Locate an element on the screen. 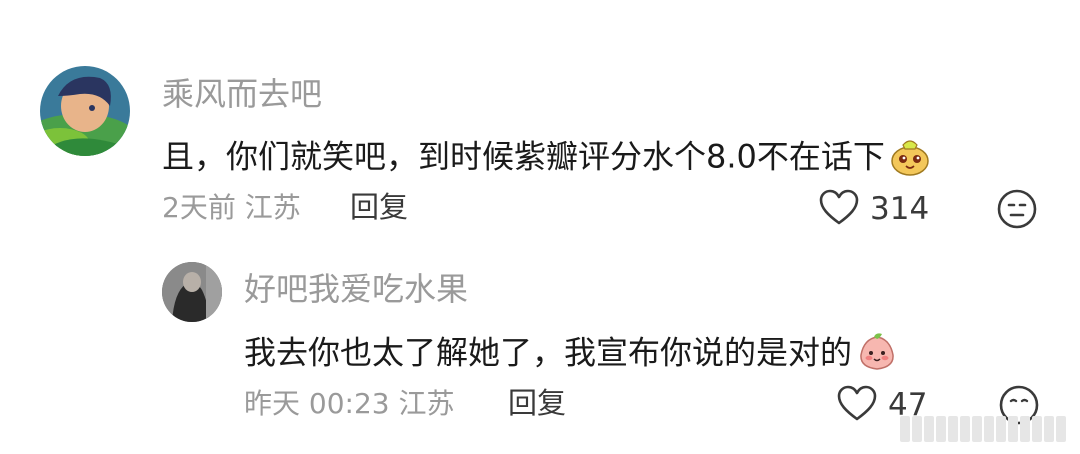 This screenshot has width=1080, height=454. reply-reply-button: 回复 is located at coordinates (537, 403).